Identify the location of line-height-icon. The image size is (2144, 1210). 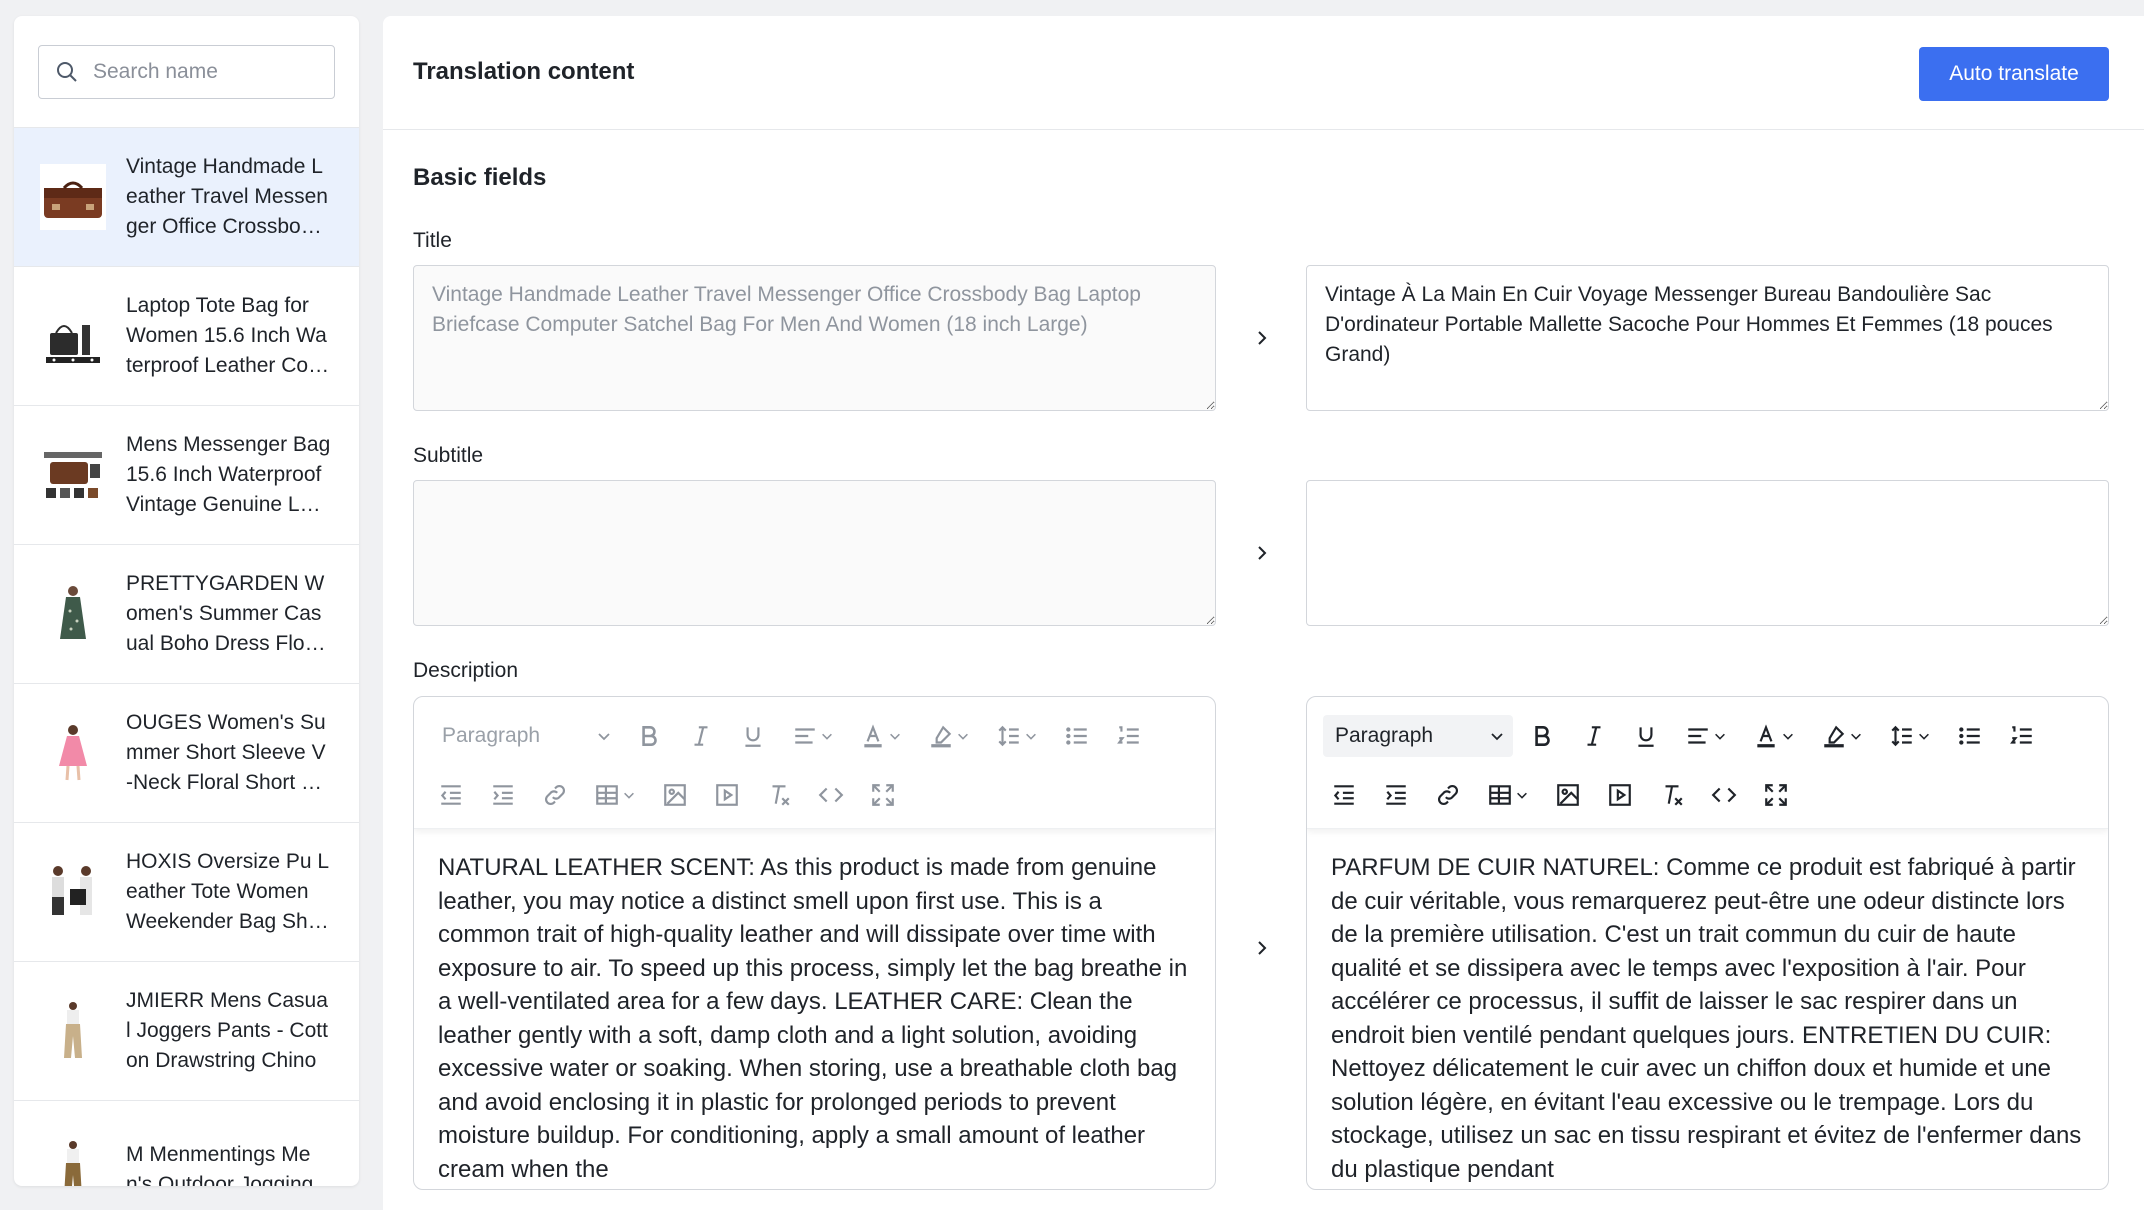
(1008, 735).